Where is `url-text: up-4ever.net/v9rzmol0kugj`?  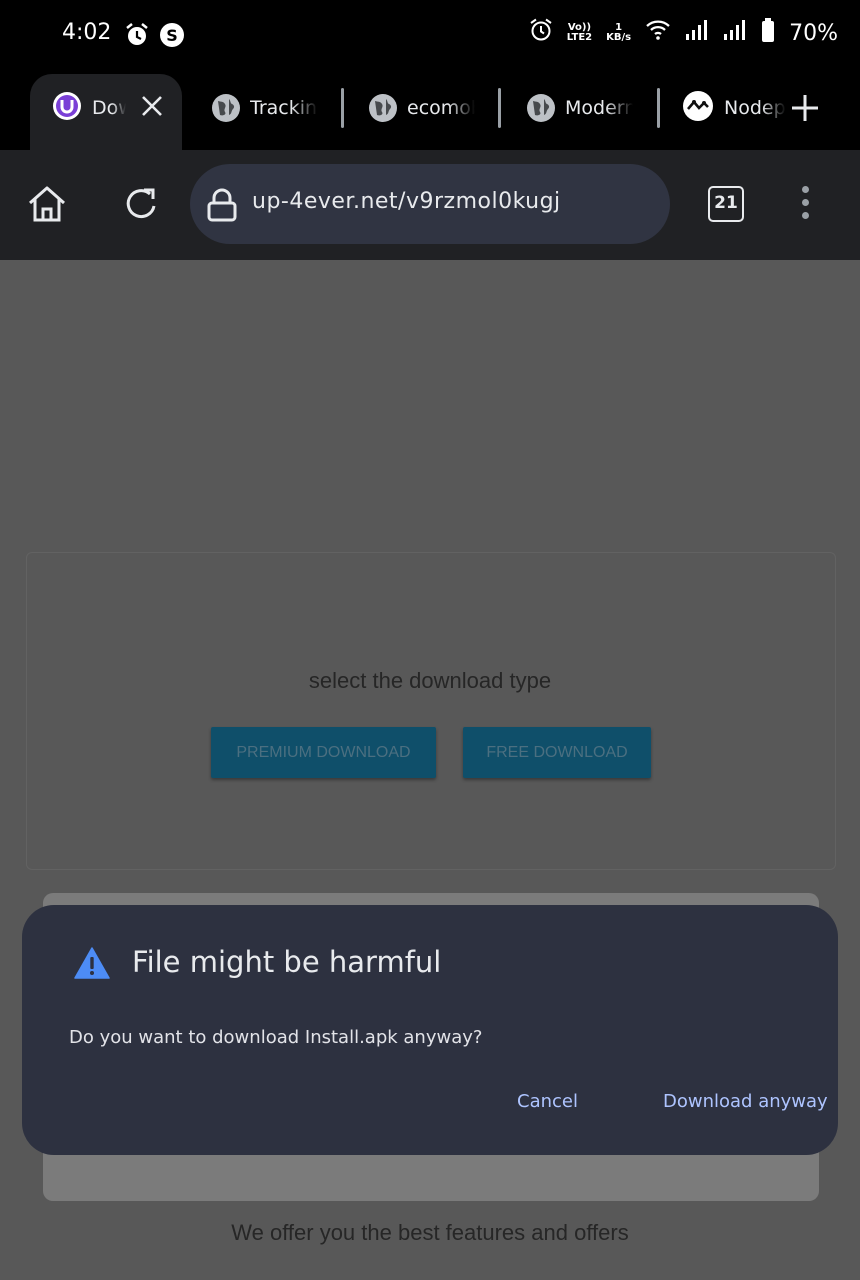 url-text: up-4ever.net/v9rzmol0kugj is located at coordinates (406, 201).